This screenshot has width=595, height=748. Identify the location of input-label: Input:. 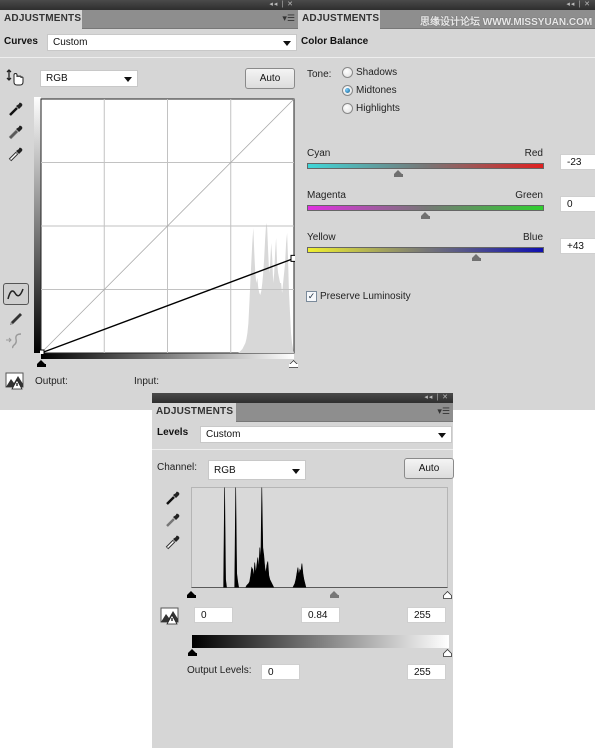
(147, 381).